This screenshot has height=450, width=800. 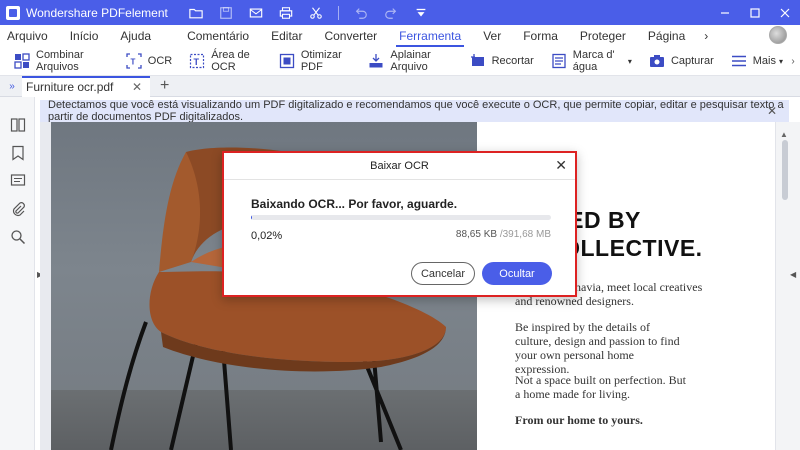 I want to click on open-folder-icon, so click(x=196, y=13).